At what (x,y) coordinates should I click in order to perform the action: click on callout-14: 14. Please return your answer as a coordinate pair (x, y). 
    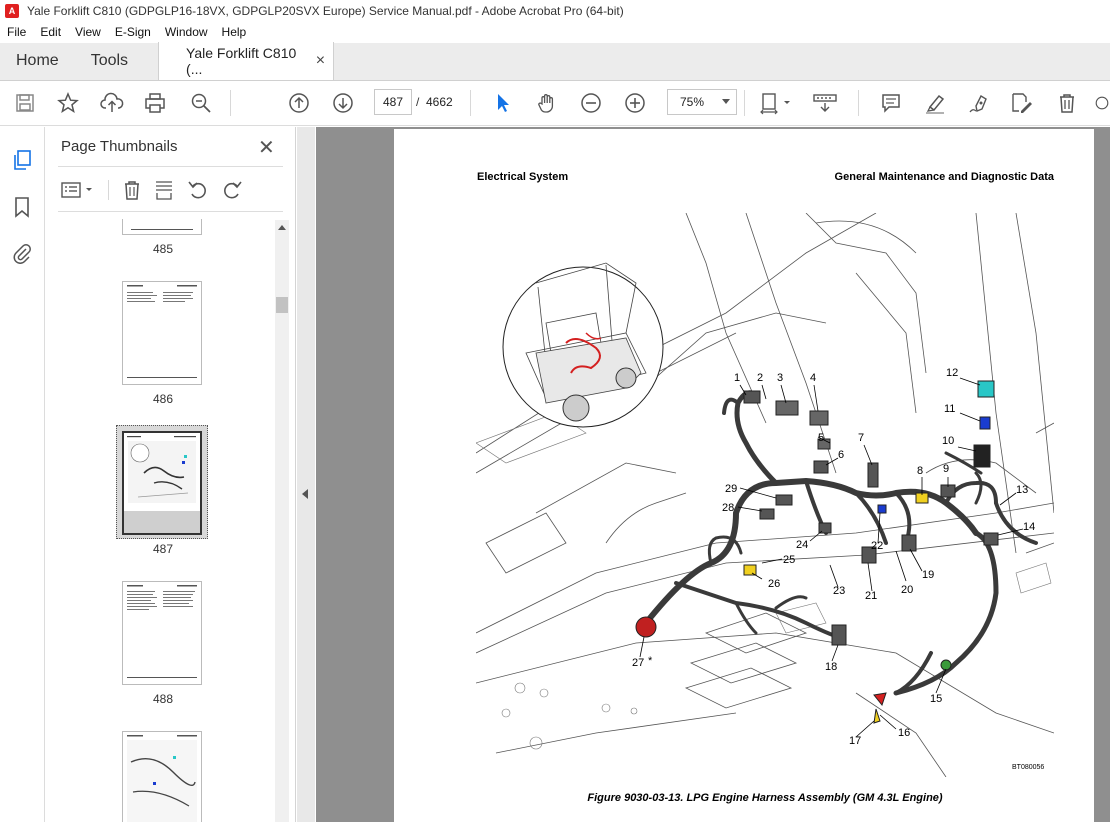
    Looking at the image, I should click on (1029, 527).